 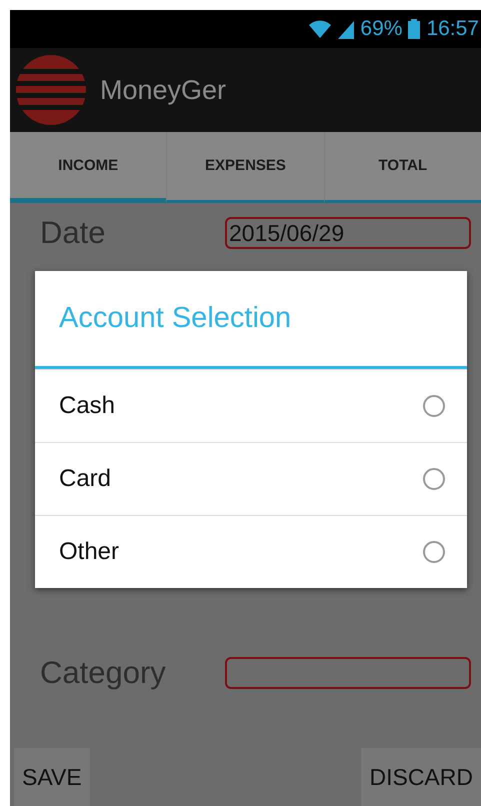 I want to click on account-option: Card, so click(x=251, y=478).